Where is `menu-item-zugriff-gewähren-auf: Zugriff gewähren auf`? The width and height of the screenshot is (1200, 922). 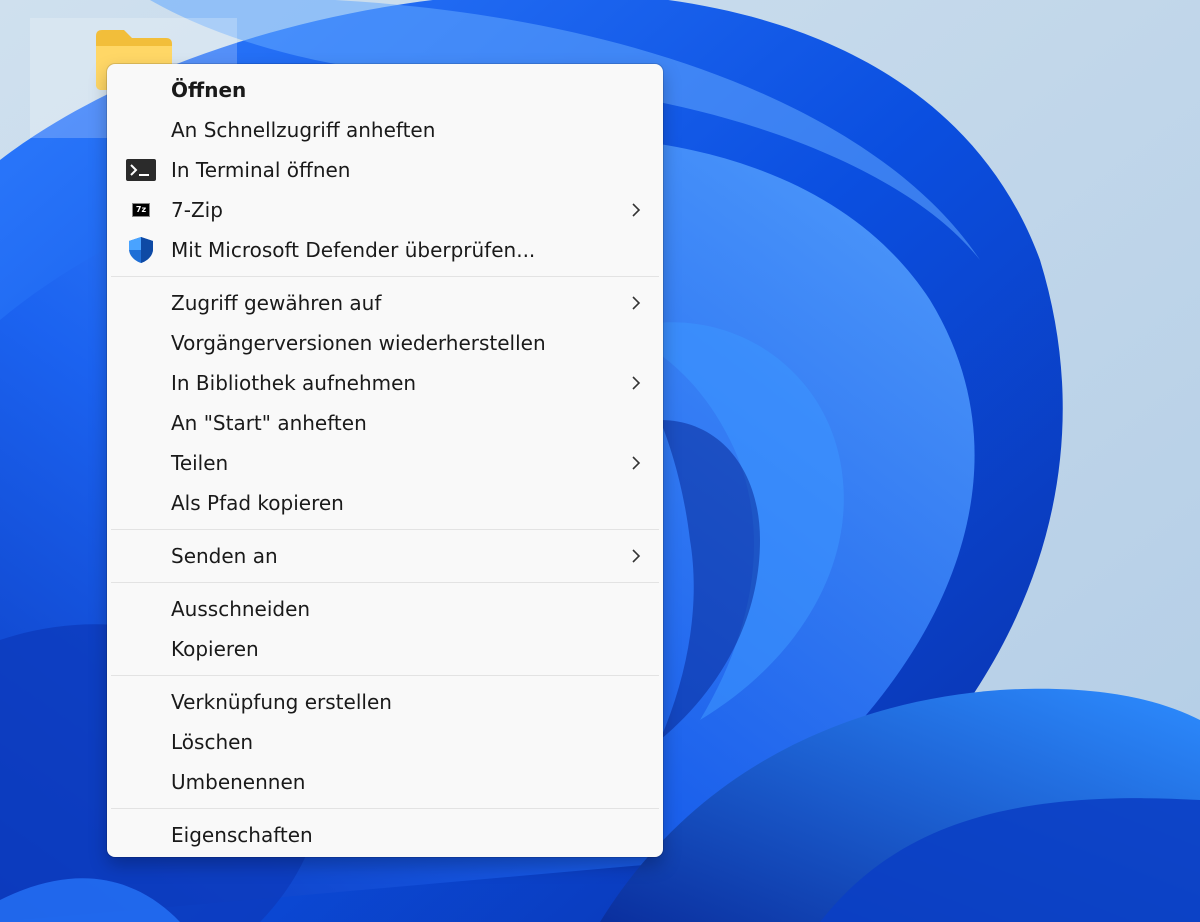
menu-item-zugriff-gewähren-auf: Zugriff gewähren auf is located at coordinates (385, 303).